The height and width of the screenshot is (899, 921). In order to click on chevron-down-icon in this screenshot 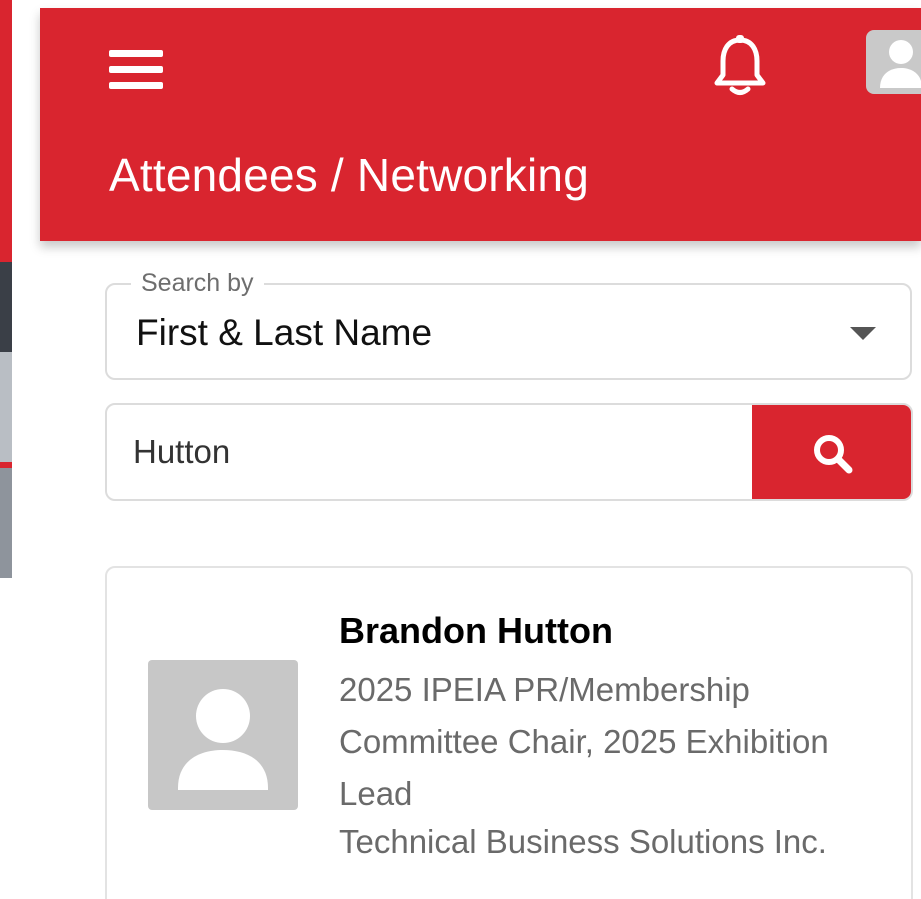, I will do `click(863, 333)`.